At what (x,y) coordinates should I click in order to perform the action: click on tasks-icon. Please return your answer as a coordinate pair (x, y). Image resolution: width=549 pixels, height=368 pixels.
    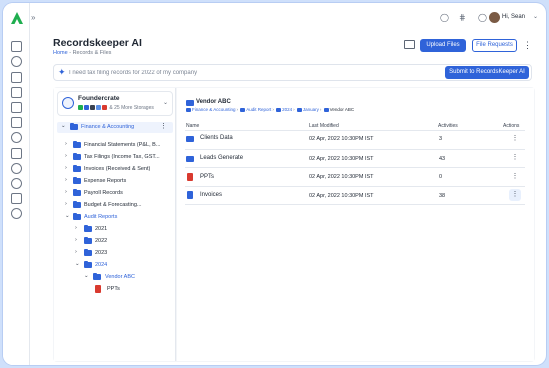
    Looking at the image, I should click on (16, 107).